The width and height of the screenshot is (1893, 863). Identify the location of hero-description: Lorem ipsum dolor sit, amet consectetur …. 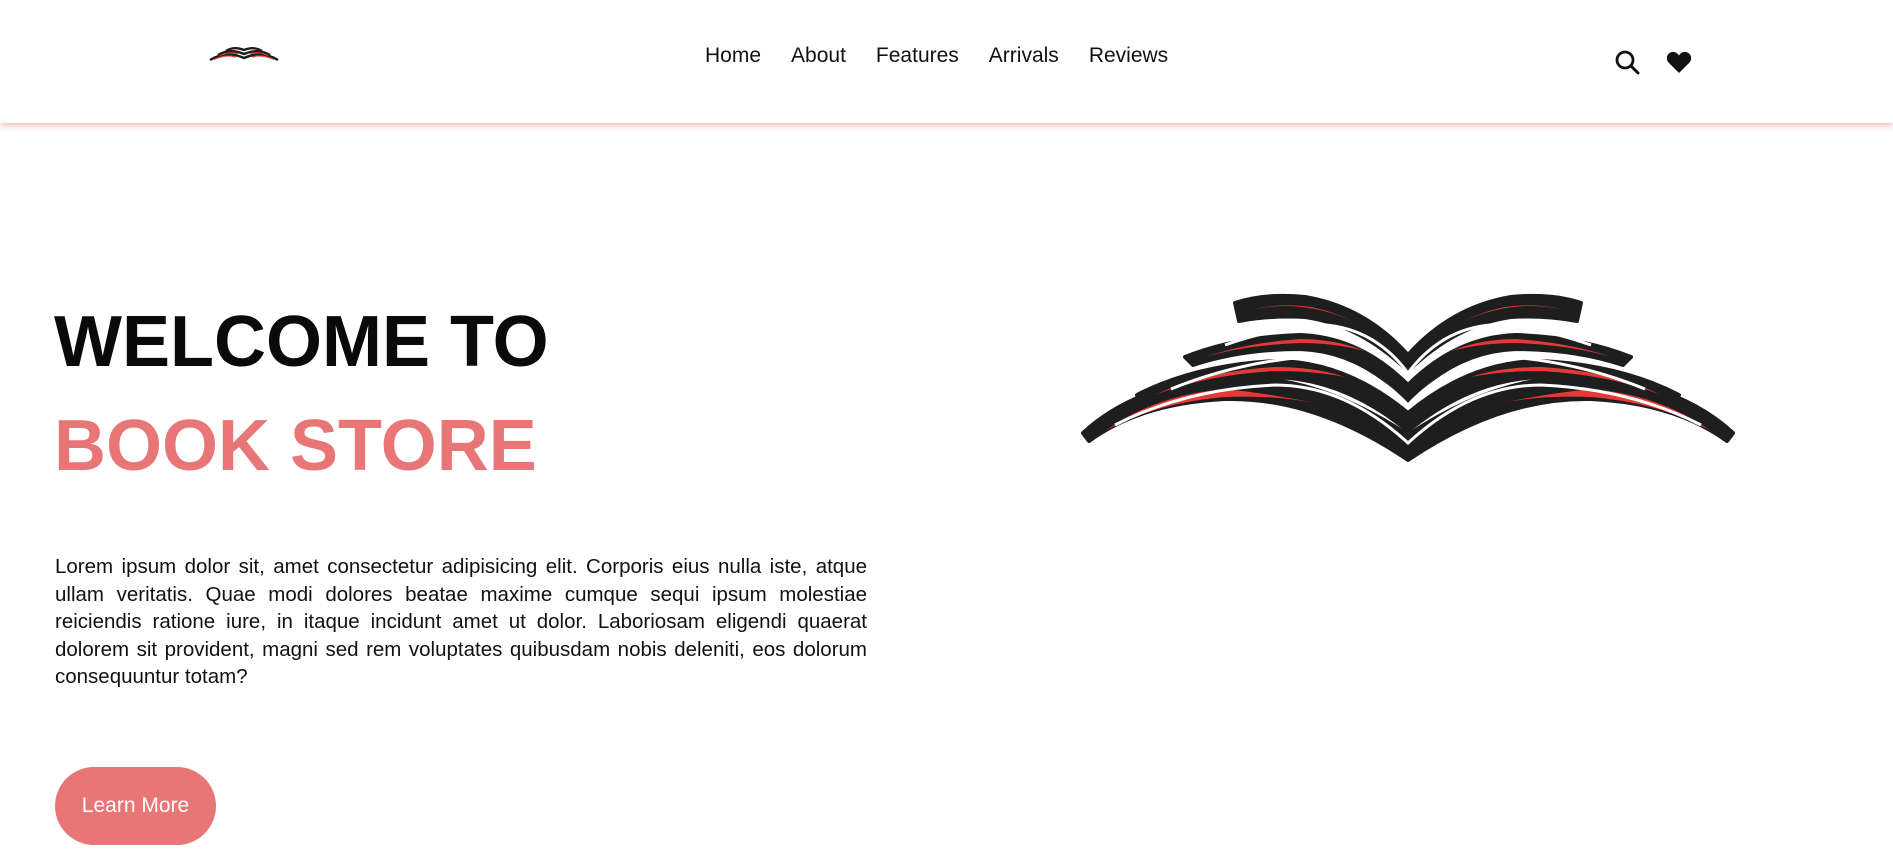
(461, 621).